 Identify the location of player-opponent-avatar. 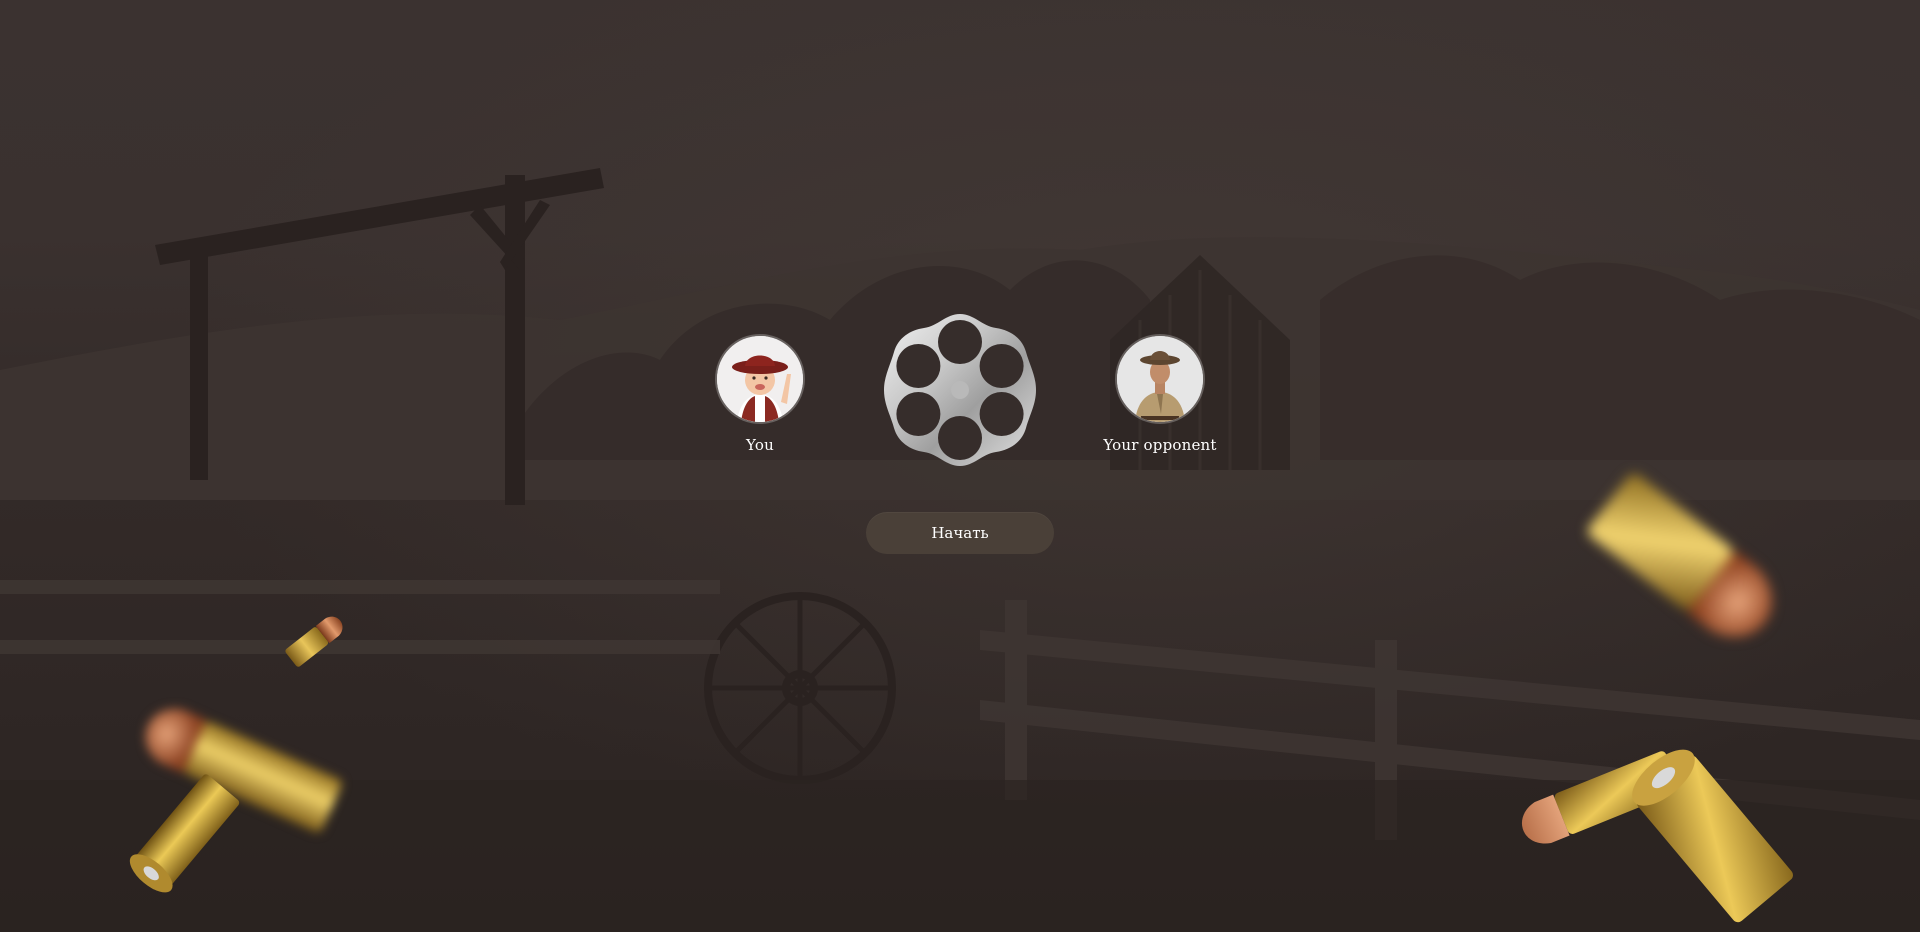
(1160, 379).